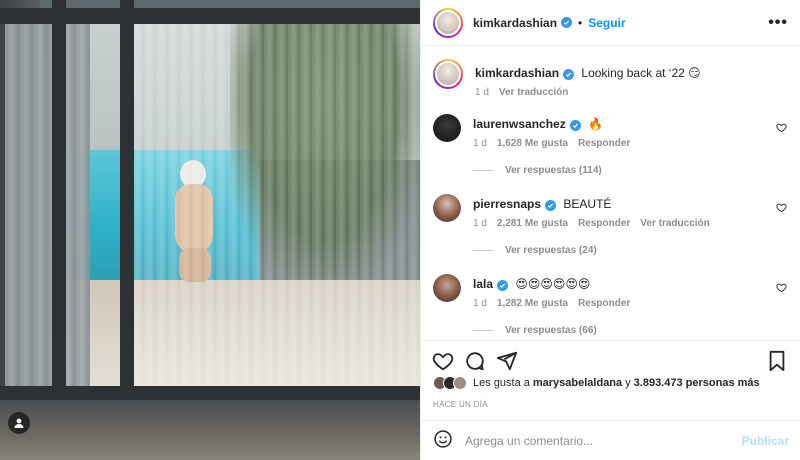 The width and height of the screenshot is (800, 460). Describe the element at coordinates (778, 22) in the screenshot. I see `more-options-icon: •••` at that location.